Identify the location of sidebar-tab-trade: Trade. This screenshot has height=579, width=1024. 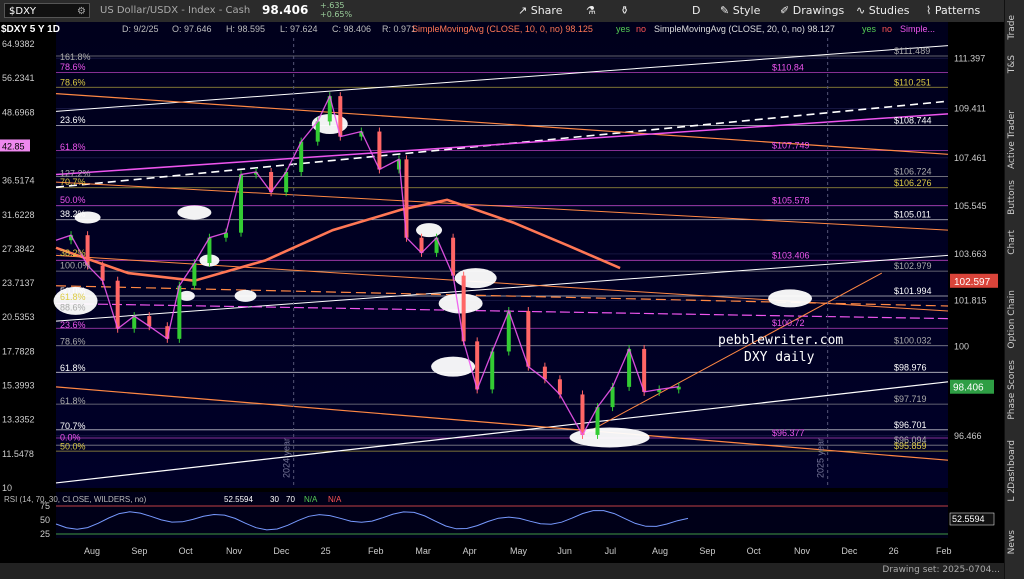
(1012, 27).